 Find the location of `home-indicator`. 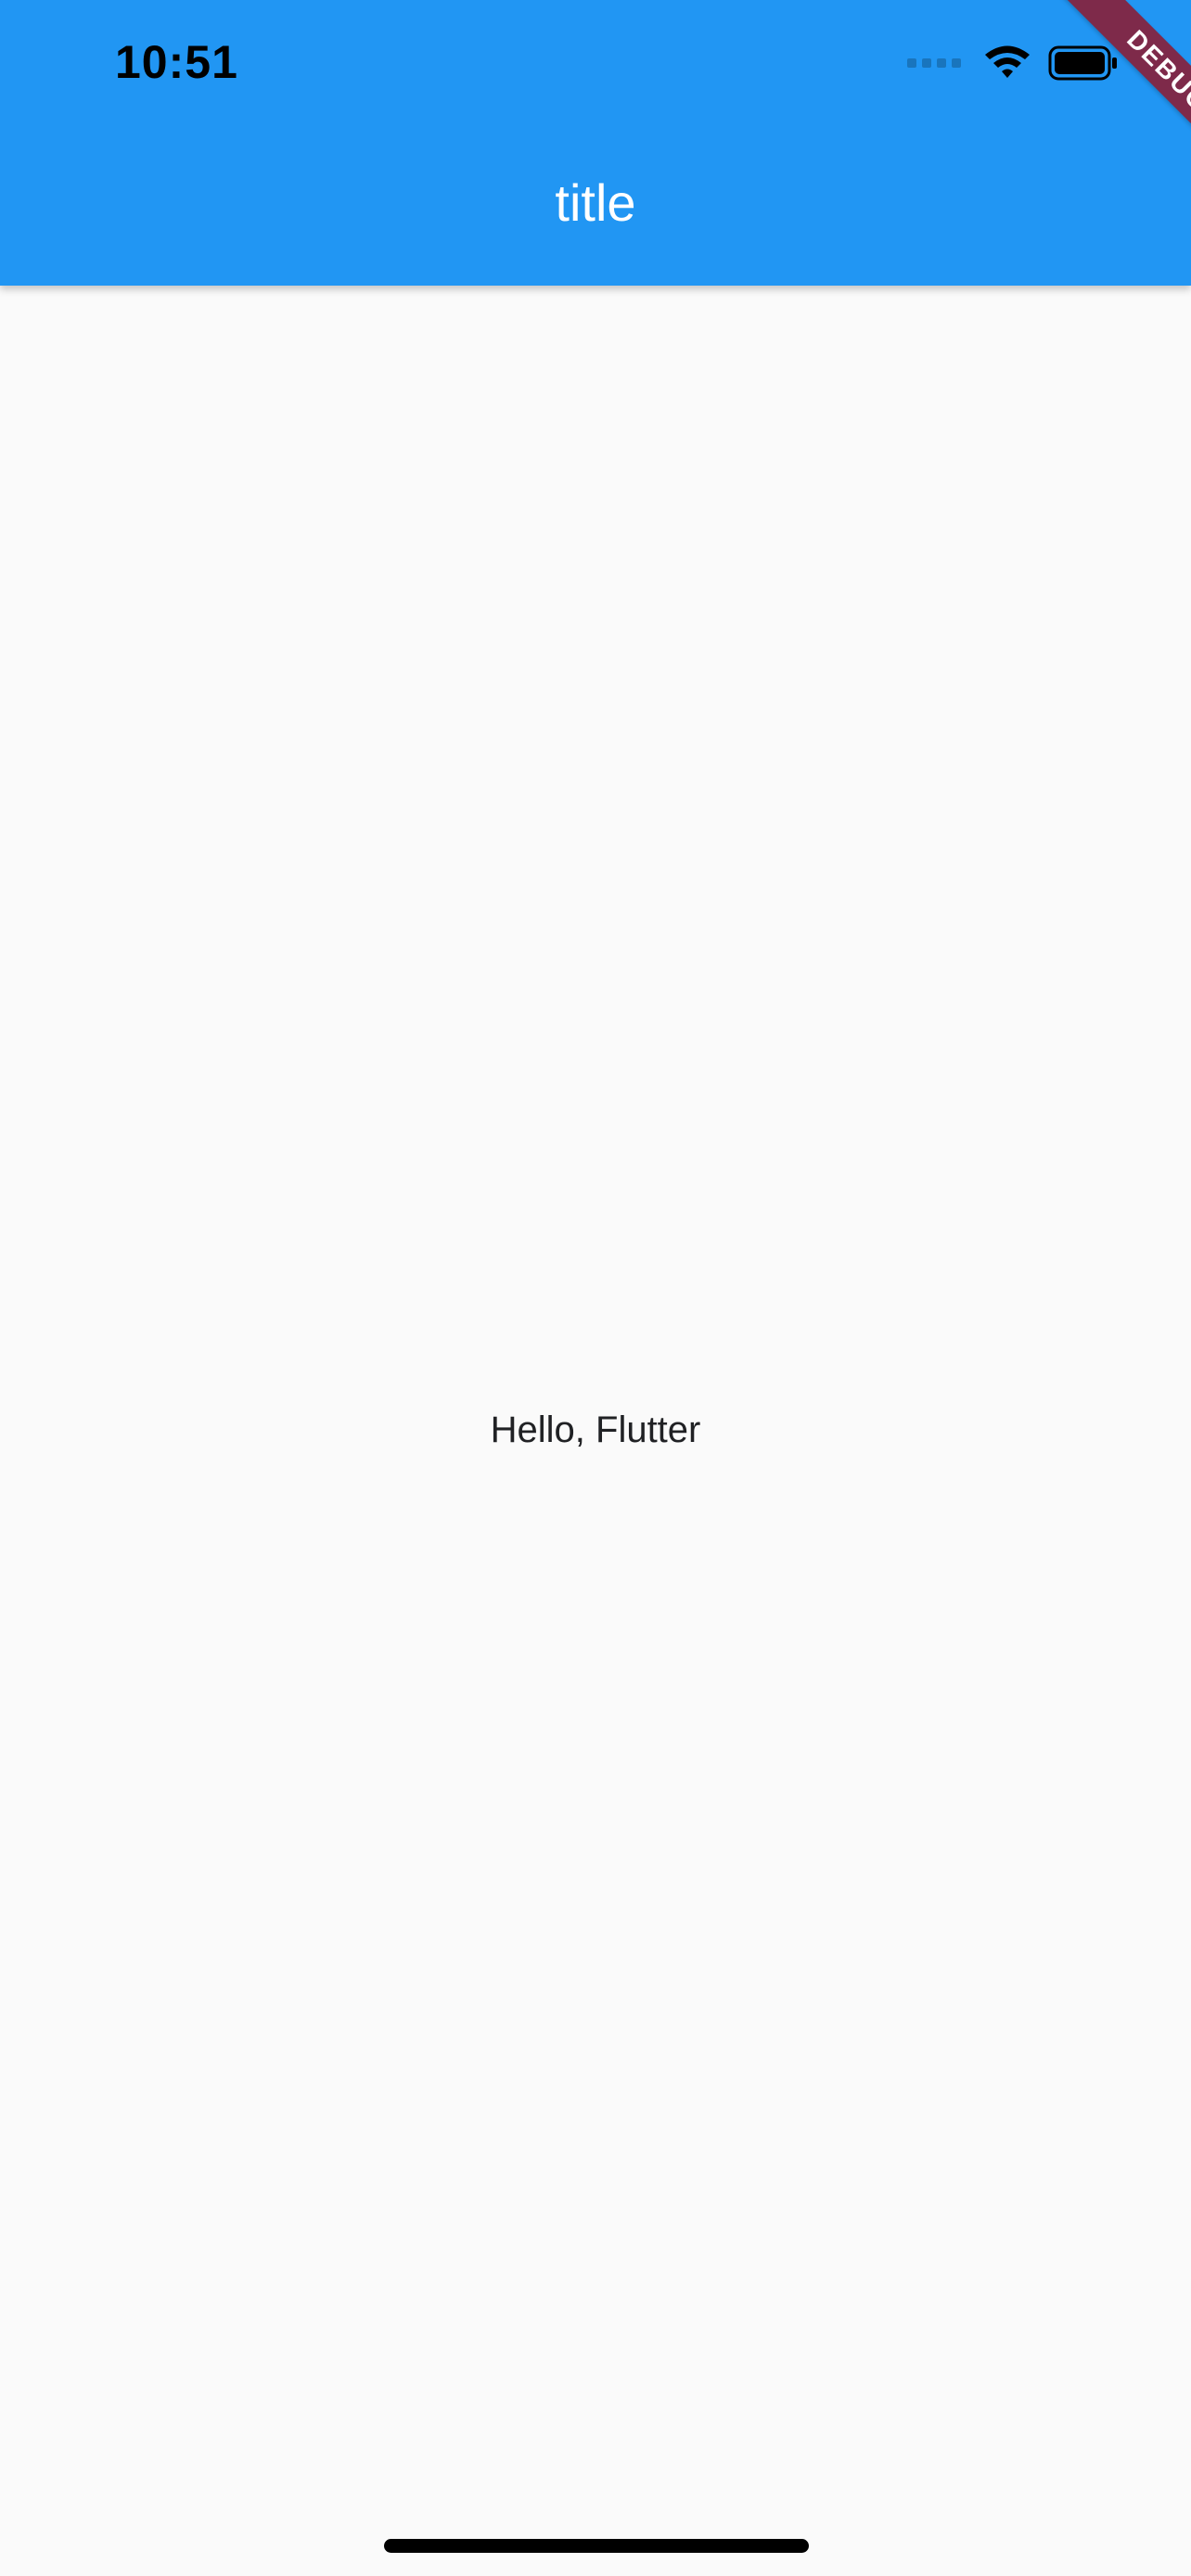

home-indicator is located at coordinates (597, 2546).